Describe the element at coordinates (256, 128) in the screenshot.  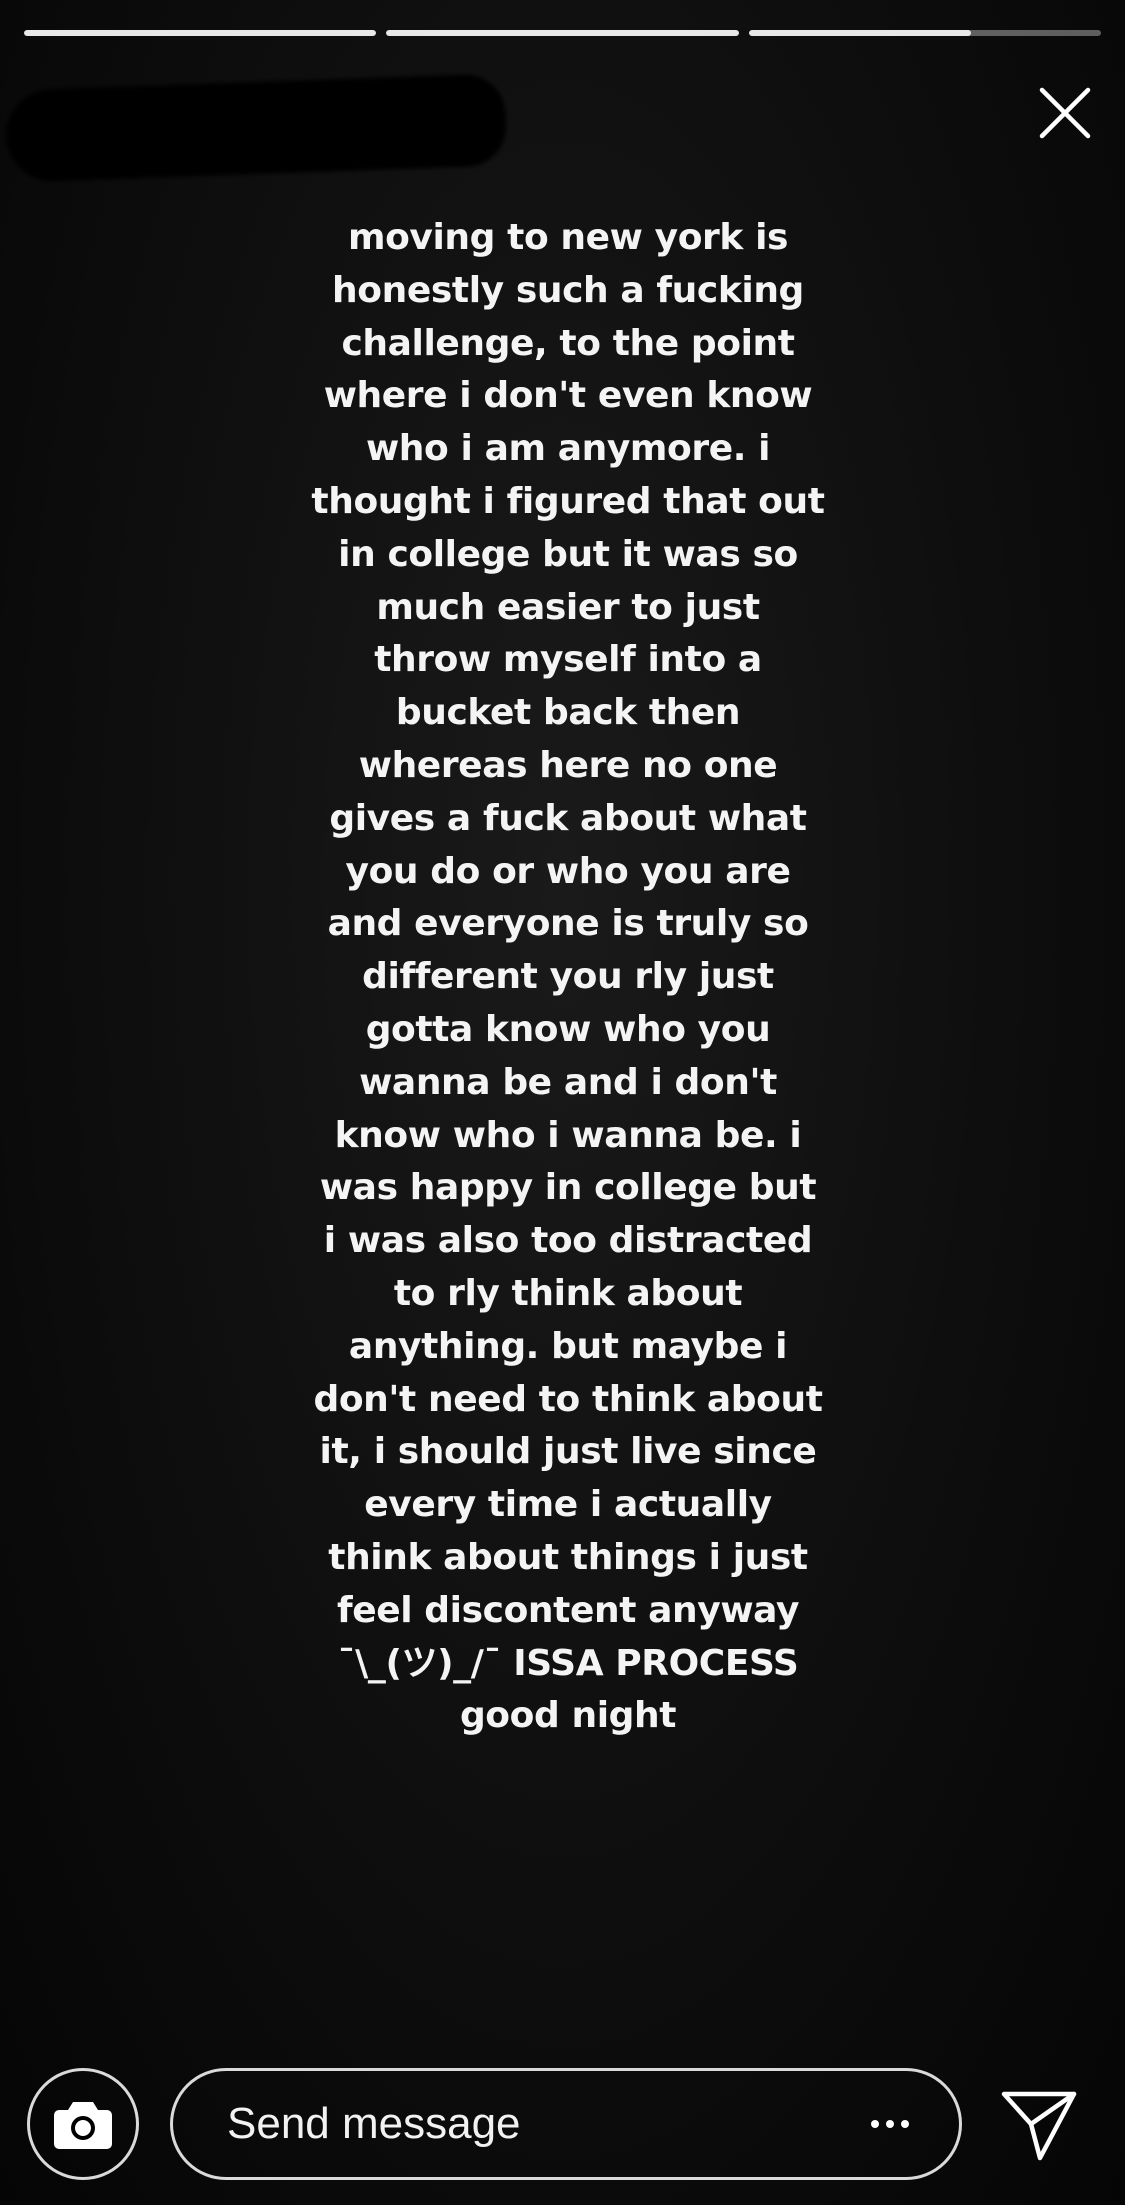
I see `redacted-username` at that location.